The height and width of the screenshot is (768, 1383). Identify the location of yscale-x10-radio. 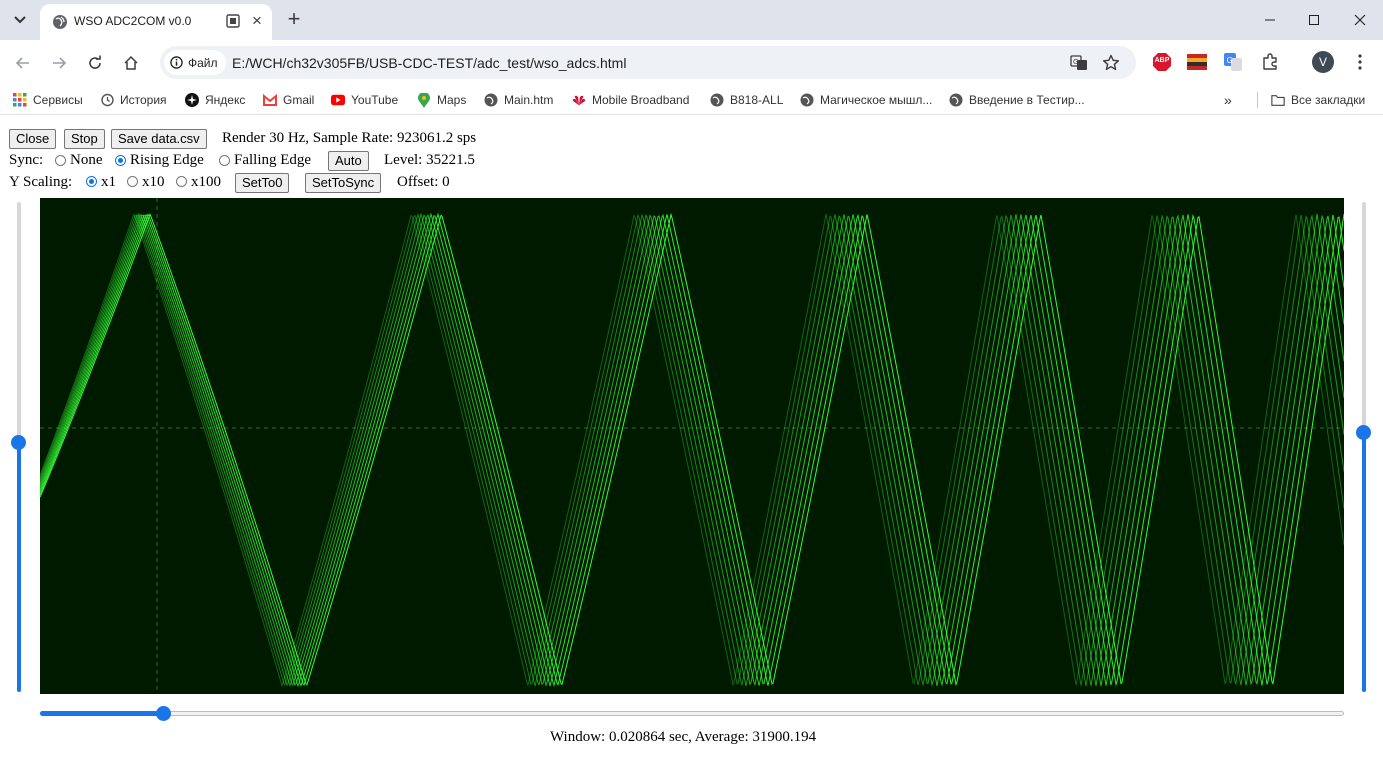
(132, 181).